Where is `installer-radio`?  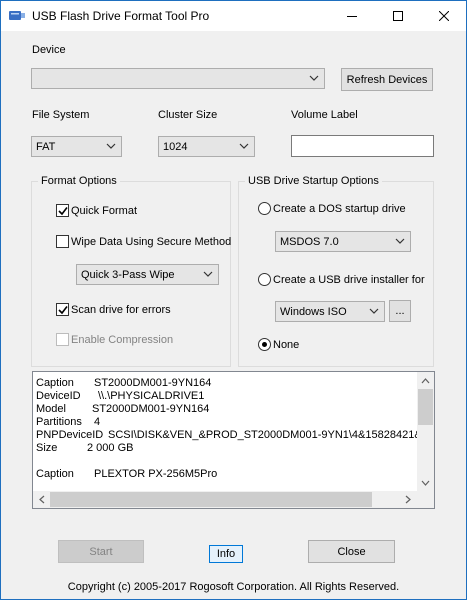
installer-radio is located at coordinates (264, 279).